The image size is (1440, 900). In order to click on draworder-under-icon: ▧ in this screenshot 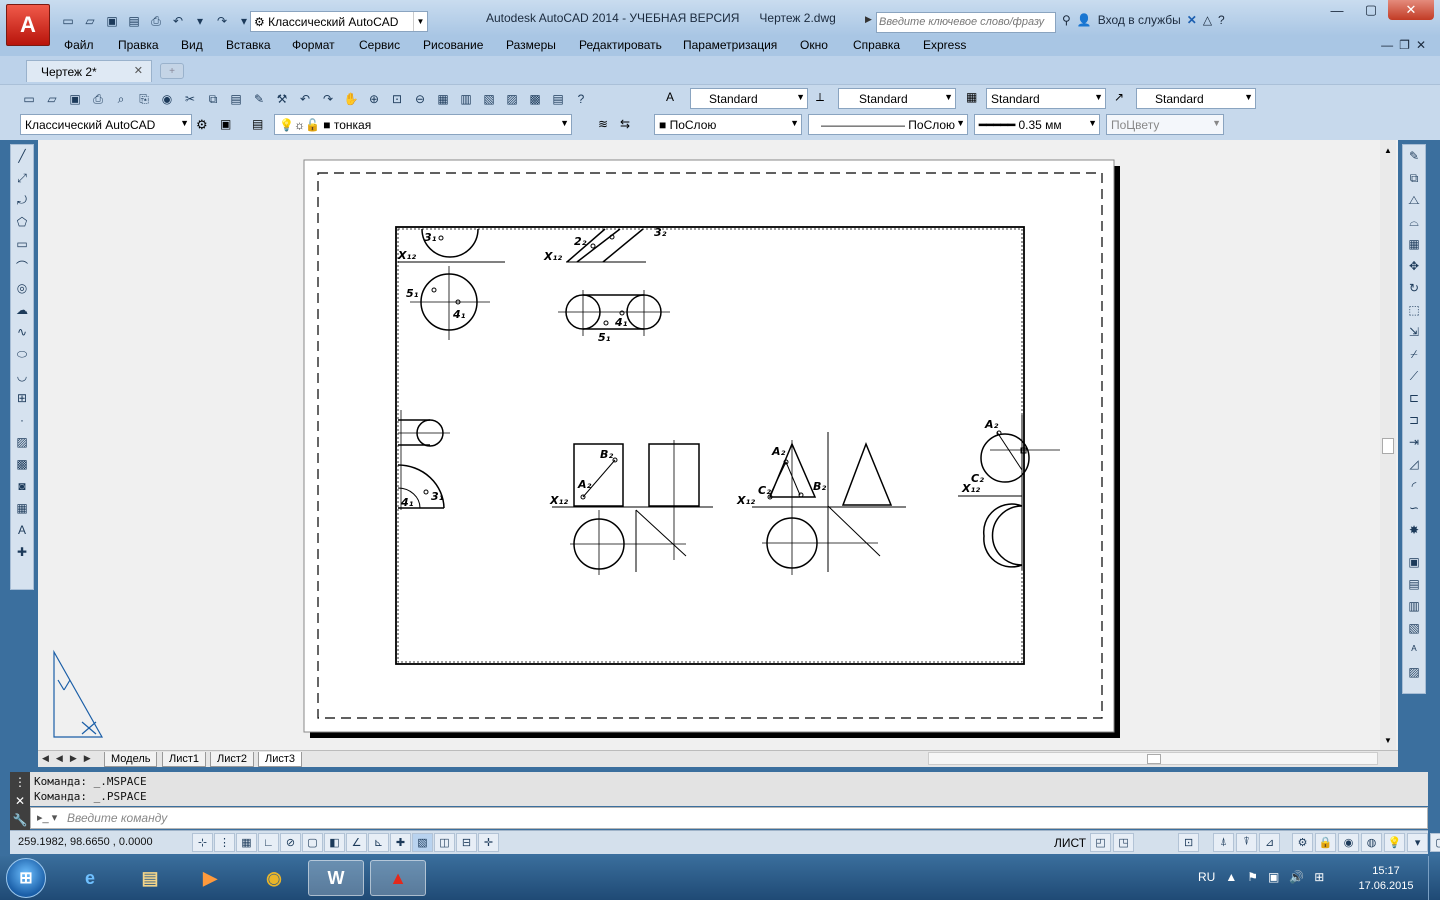, I will do `click(1414, 628)`.